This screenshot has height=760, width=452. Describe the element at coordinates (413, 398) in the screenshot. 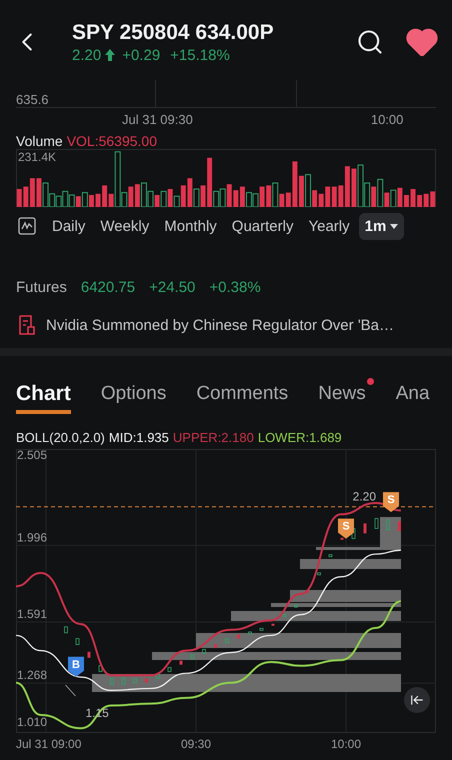

I see `section-tab: Ana` at that location.